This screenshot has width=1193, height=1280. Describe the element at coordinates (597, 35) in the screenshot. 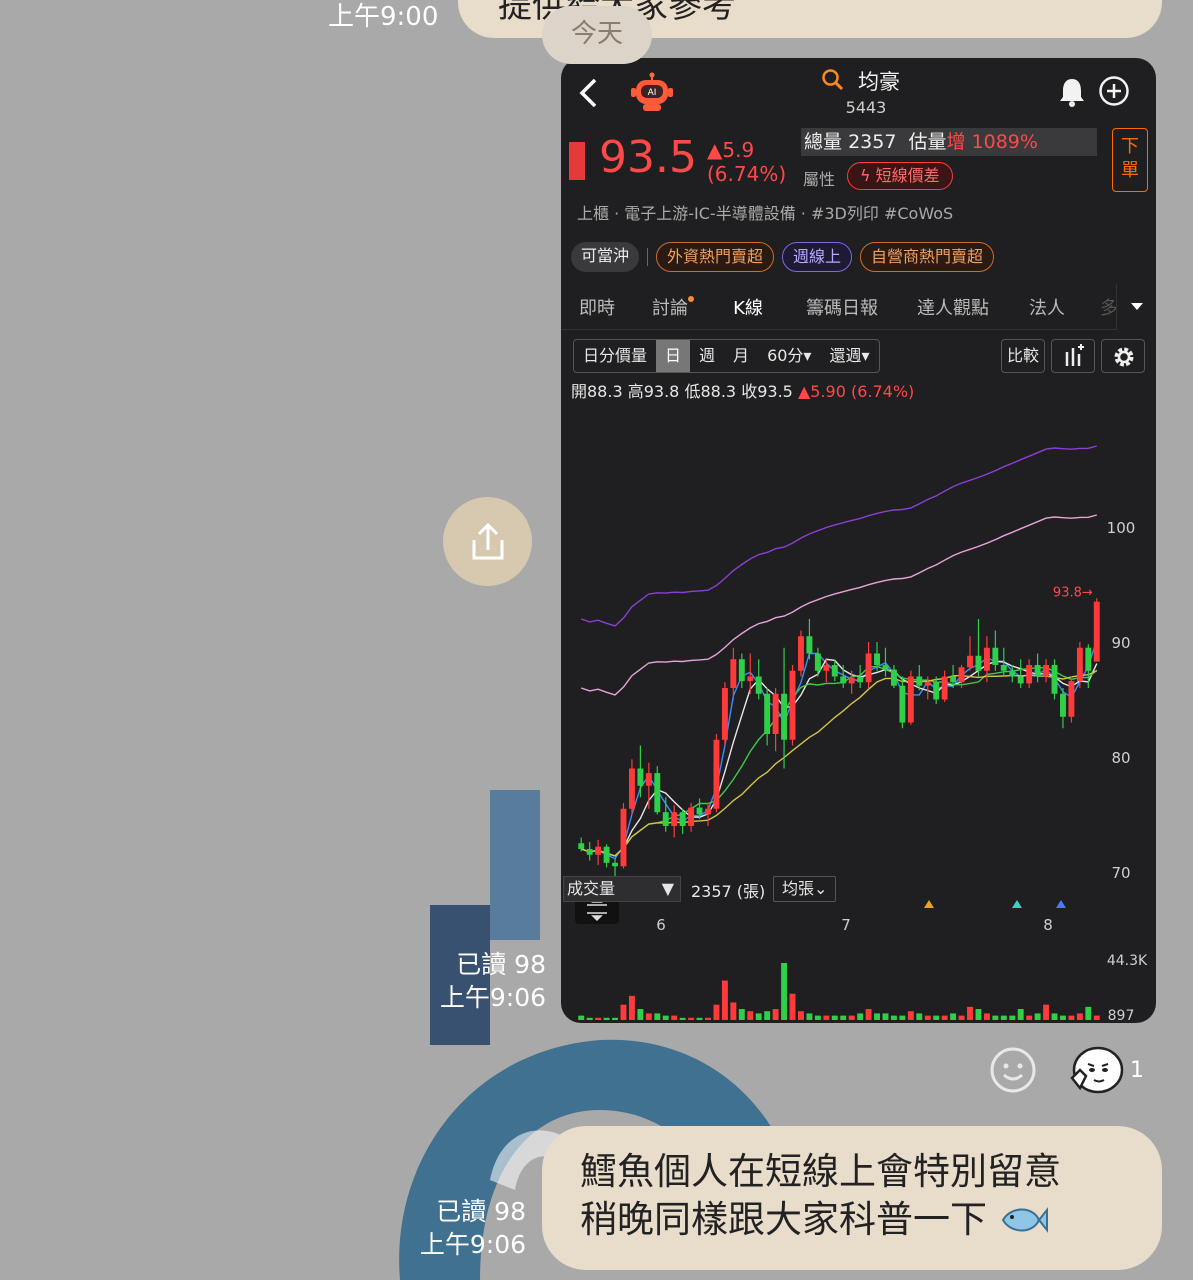

I see `date-divider: 今天` at that location.